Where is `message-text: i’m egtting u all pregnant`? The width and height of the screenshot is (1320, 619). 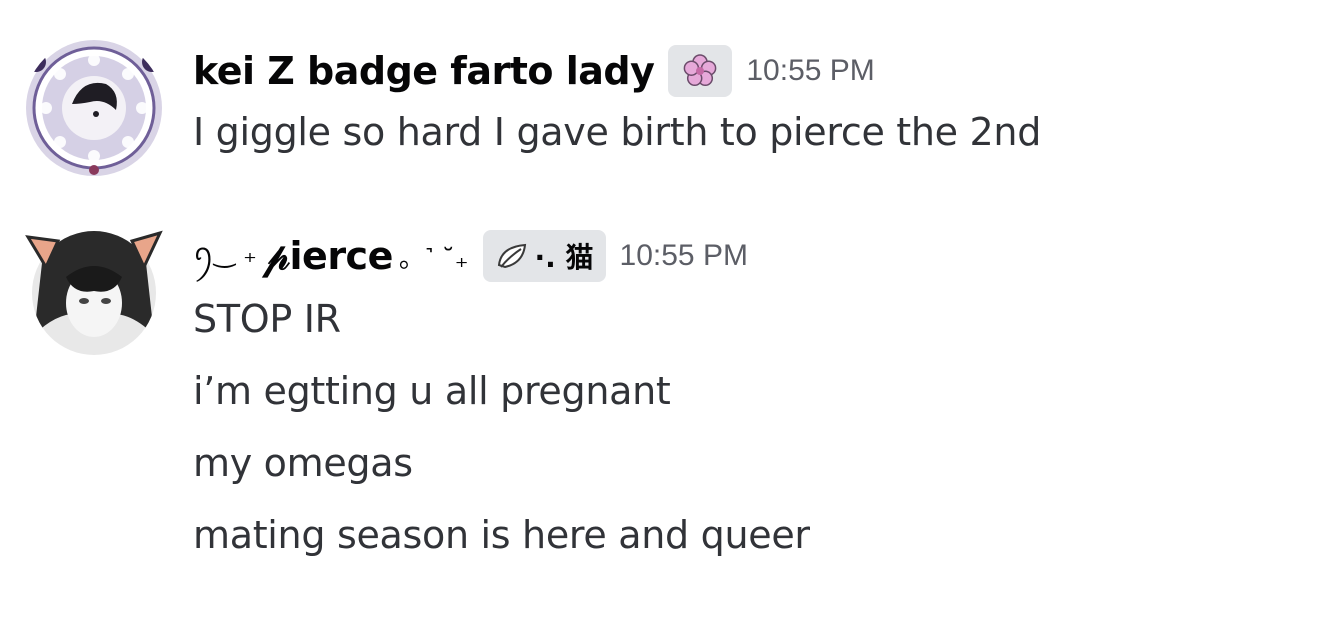
message-text: i’m egtting u all pregnant is located at coordinates (432, 391).